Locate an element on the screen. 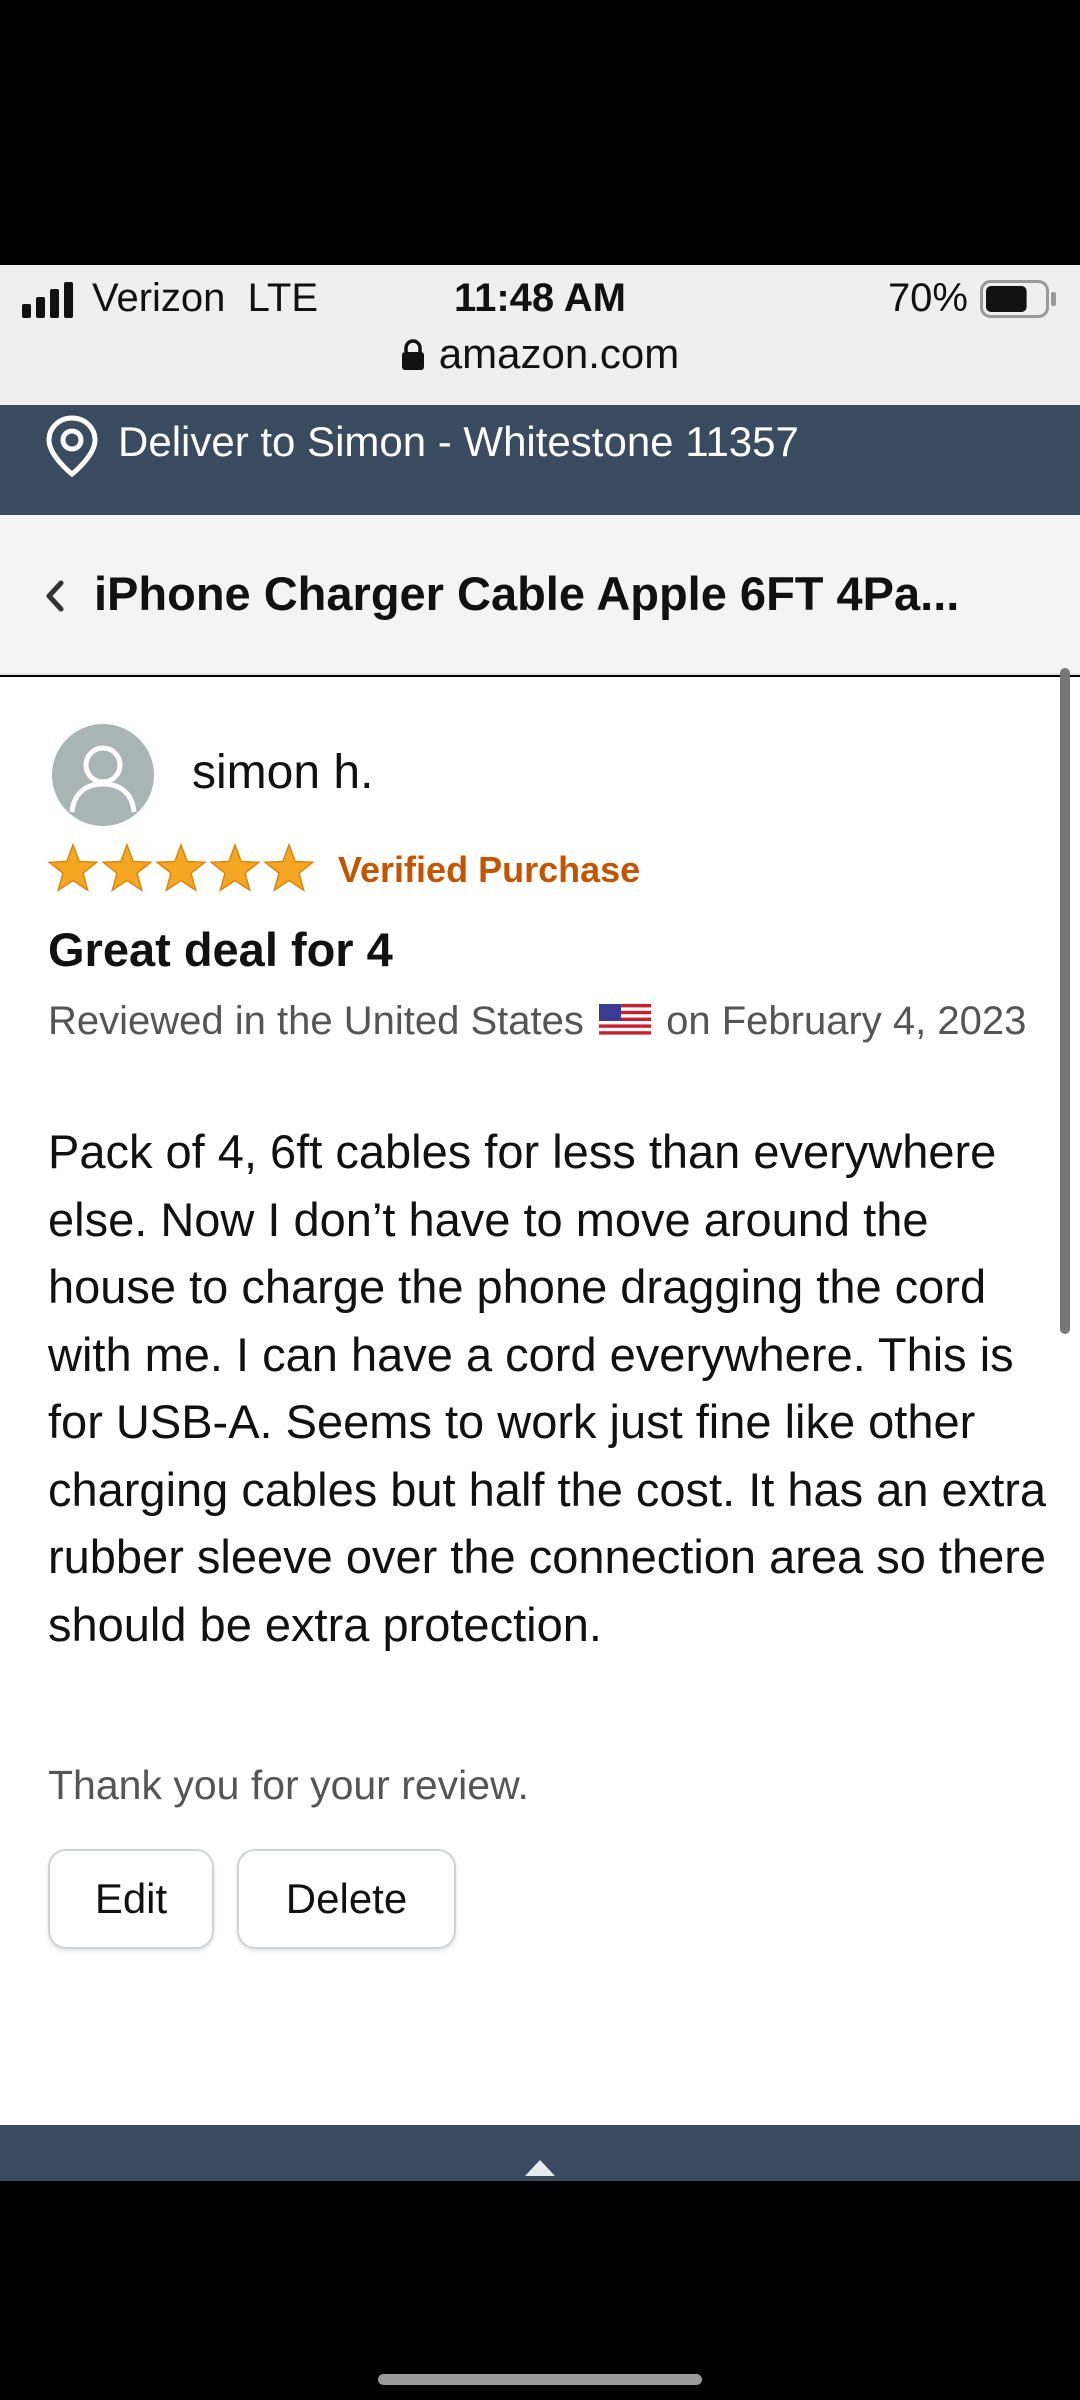 Image resolution: width=1080 pixels, height=2400 pixels. battery-icon is located at coordinates (1018, 299).